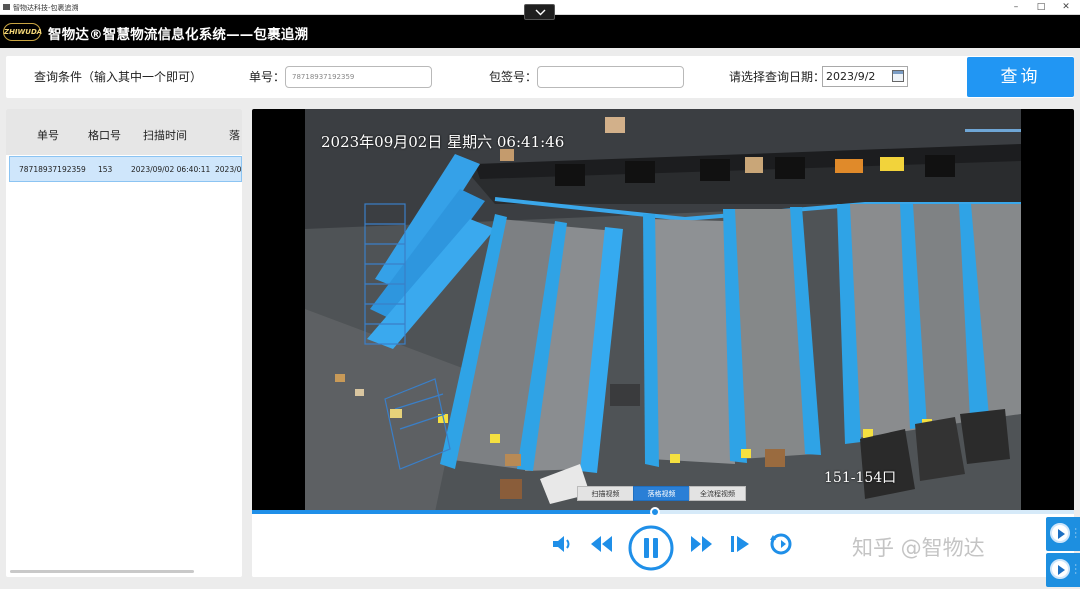  Describe the element at coordinates (1041, 7) in the screenshot. I see `maximize-button: □` at that location.